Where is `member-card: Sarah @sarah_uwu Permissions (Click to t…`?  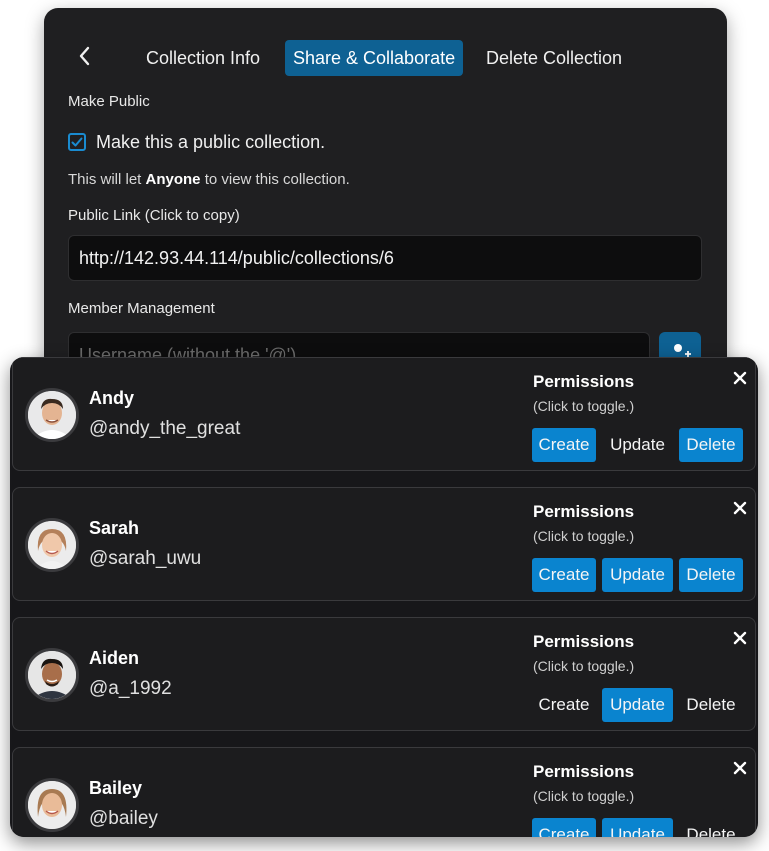
member-card: Sarah @sarah_uwu Permissions (Click to t… is located at coordinates (384, 544).